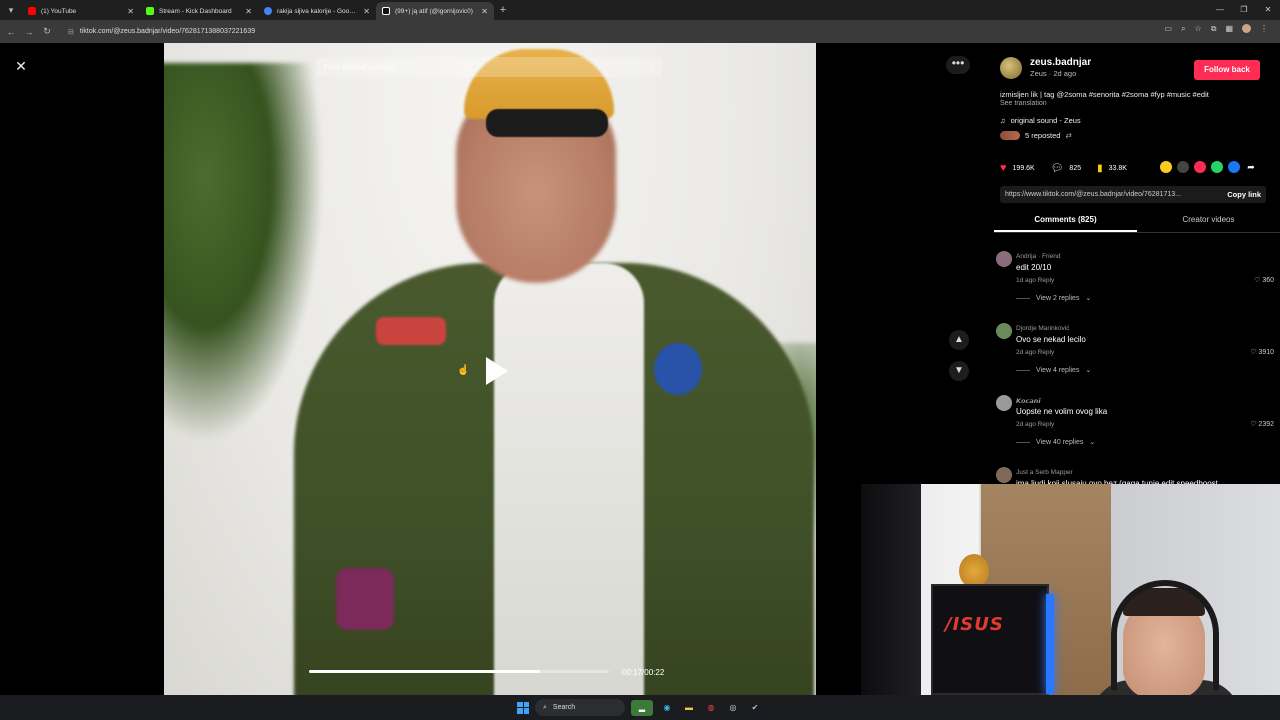 The height and width of the screenshot is (720, 1280). I want to click on like-button: ♥ 199.6K, so click(1017, 168).